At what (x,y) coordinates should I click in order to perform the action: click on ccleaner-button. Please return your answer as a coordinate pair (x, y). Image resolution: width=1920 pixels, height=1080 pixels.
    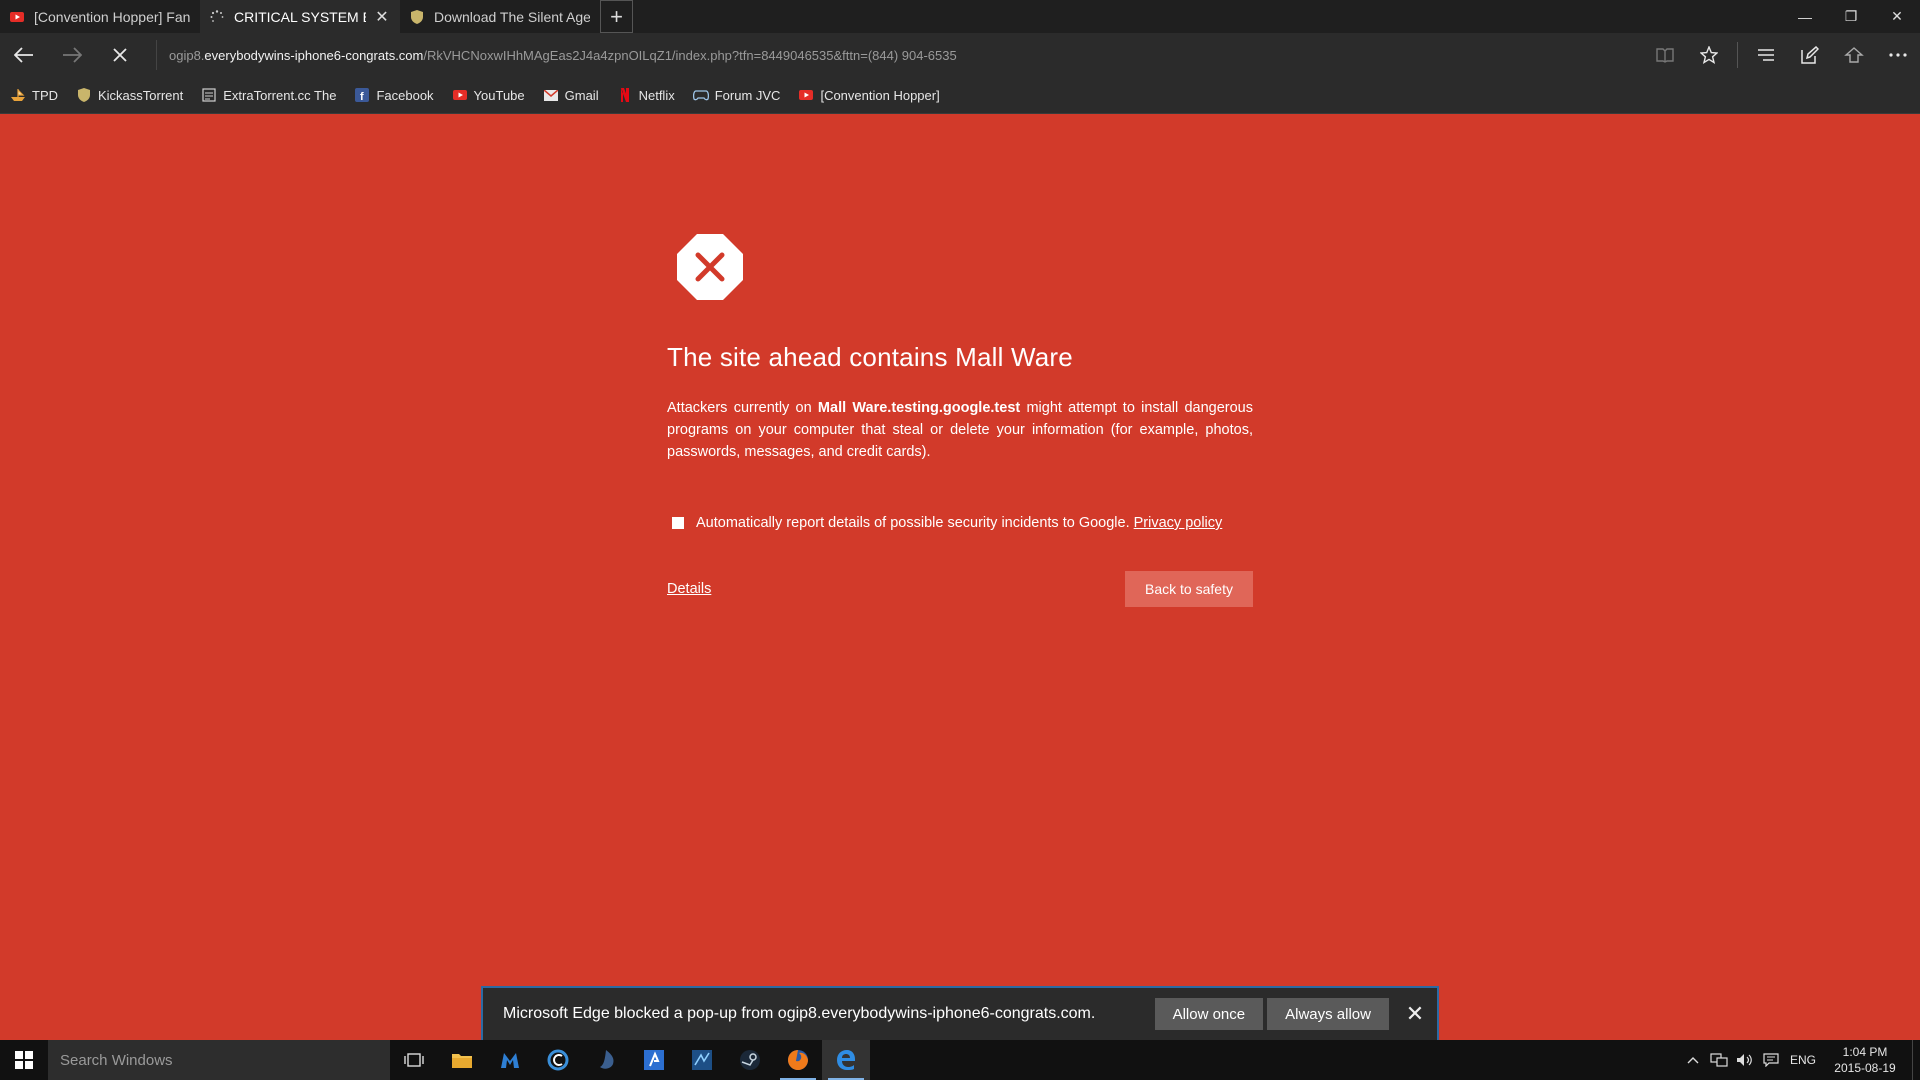
    Looking at the image, I should click on (558, 1060).